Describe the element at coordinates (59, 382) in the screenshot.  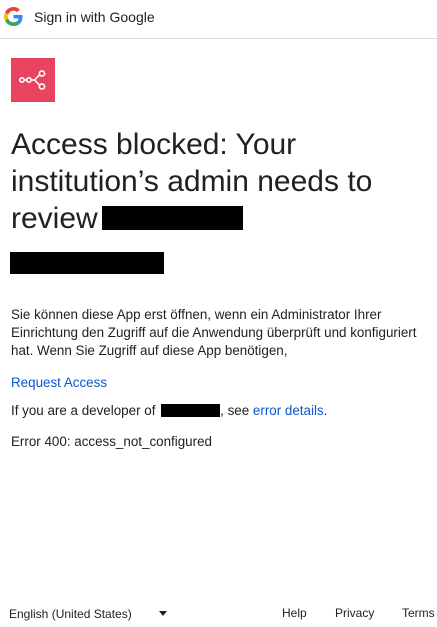
I see `request-access-link: Request Access` at that location.